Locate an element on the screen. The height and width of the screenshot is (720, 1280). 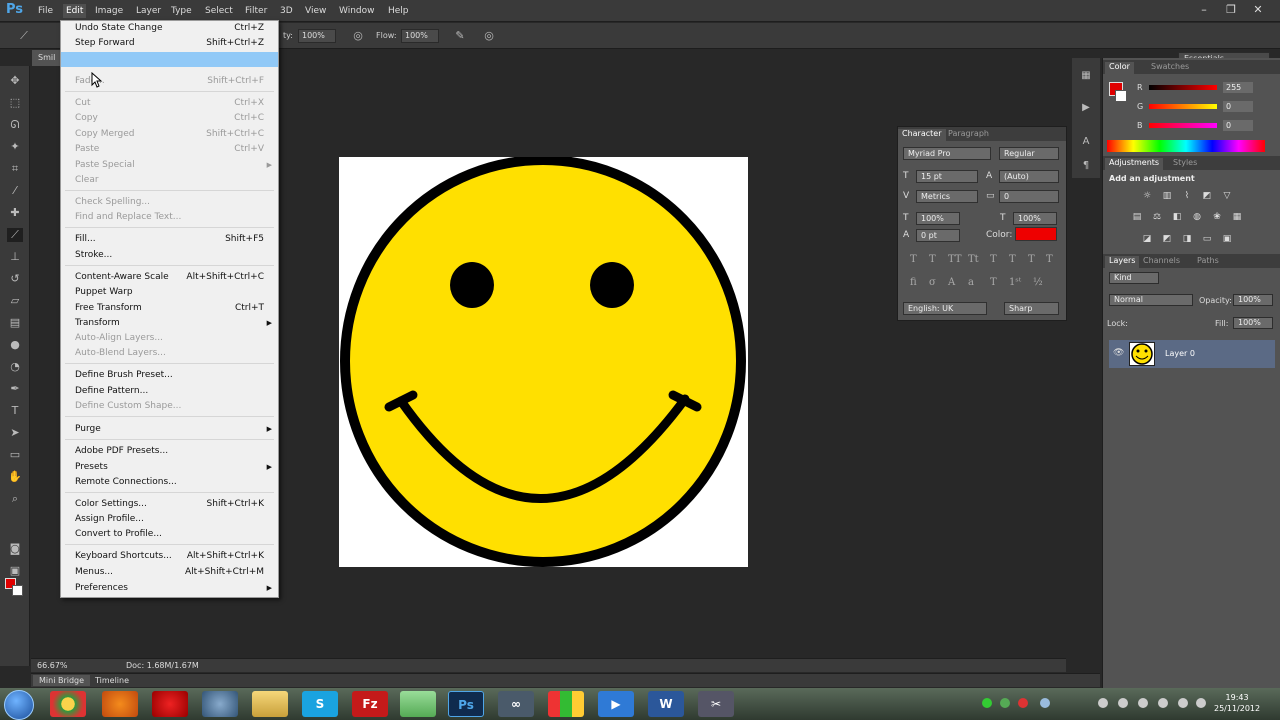
path-selection-icon: ➤ is located at coordinates (15, 433).